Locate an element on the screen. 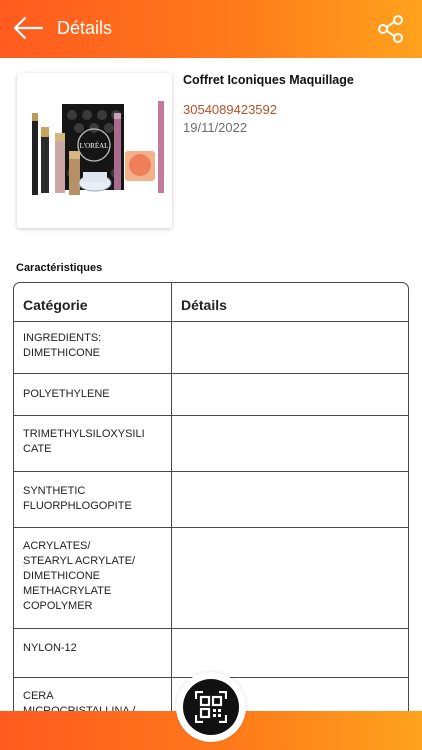 This screenshot has width=422, height=750. brand-logo-text: L'ORÉAL is located at coordinates (94, 146).